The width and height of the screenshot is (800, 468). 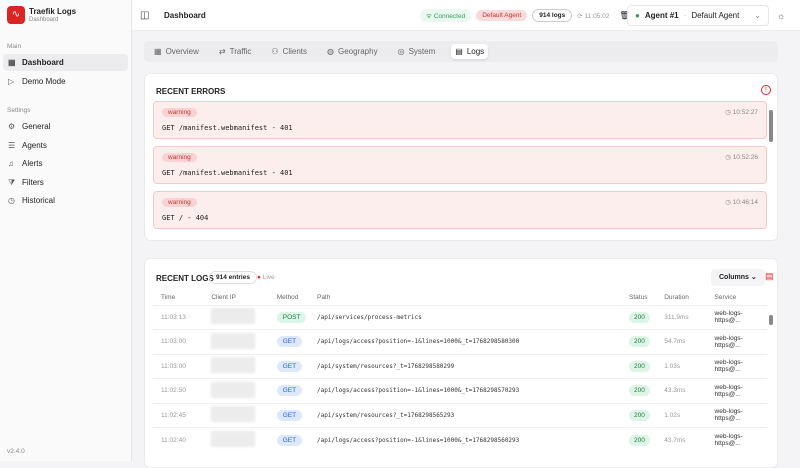 I want to click on columns-label: Columns, so click(x=734, y=277).